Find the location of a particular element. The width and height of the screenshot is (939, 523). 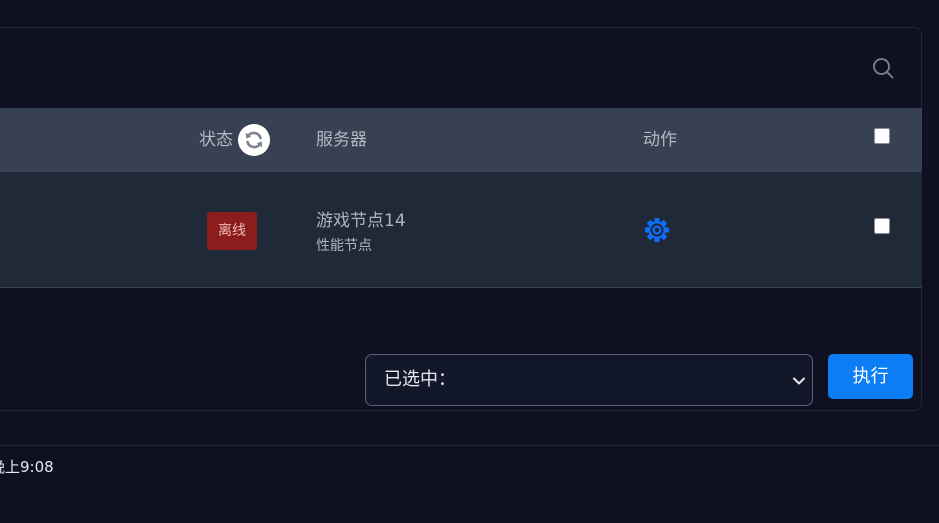

server-name: 游戏节点14 is located at coordinates (361, 221).